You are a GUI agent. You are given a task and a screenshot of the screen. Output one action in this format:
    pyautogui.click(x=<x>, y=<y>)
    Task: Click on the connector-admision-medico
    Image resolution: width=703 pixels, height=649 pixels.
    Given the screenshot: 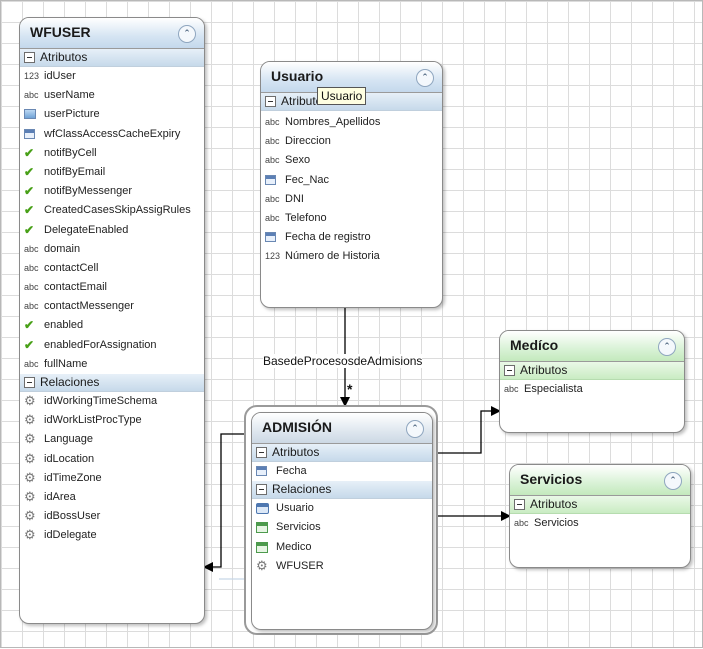 What is the action you would take?
    pyautogui.click(x=469, y=430)
    